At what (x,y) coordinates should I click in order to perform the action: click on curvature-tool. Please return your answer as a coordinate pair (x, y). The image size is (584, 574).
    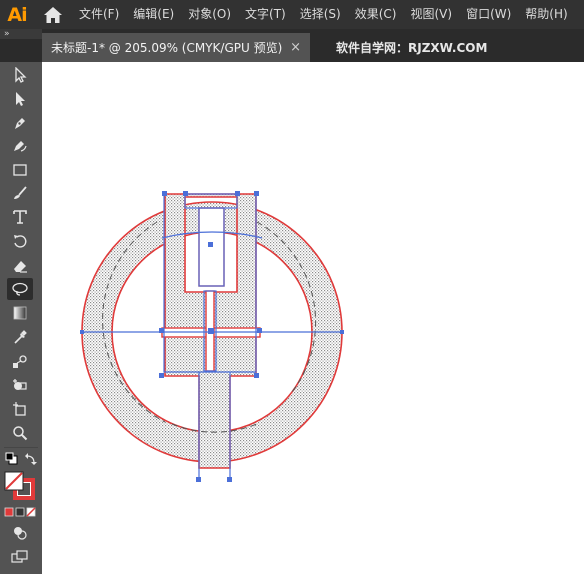
    Looking at the image, I should click on (20, 145).